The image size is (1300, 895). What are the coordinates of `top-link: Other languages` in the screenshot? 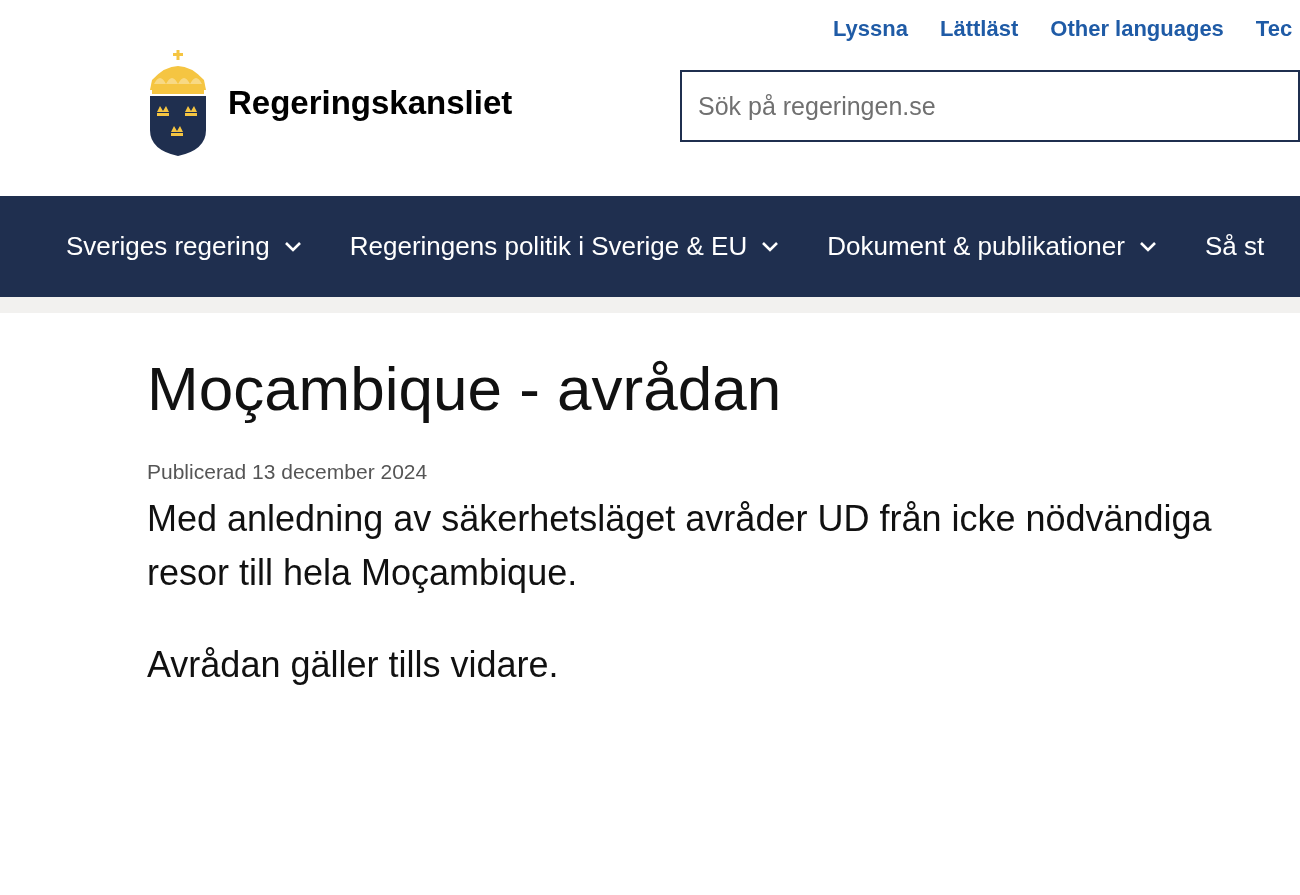 It's located at (1137, 31).